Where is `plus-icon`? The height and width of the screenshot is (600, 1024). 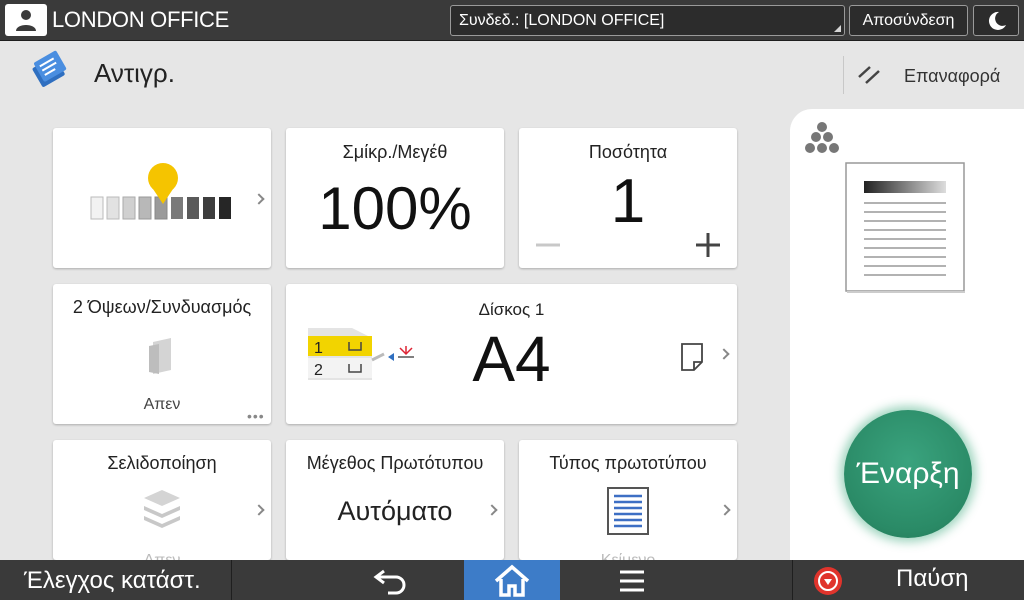 plus-icon is located at coordinates (708, 245).